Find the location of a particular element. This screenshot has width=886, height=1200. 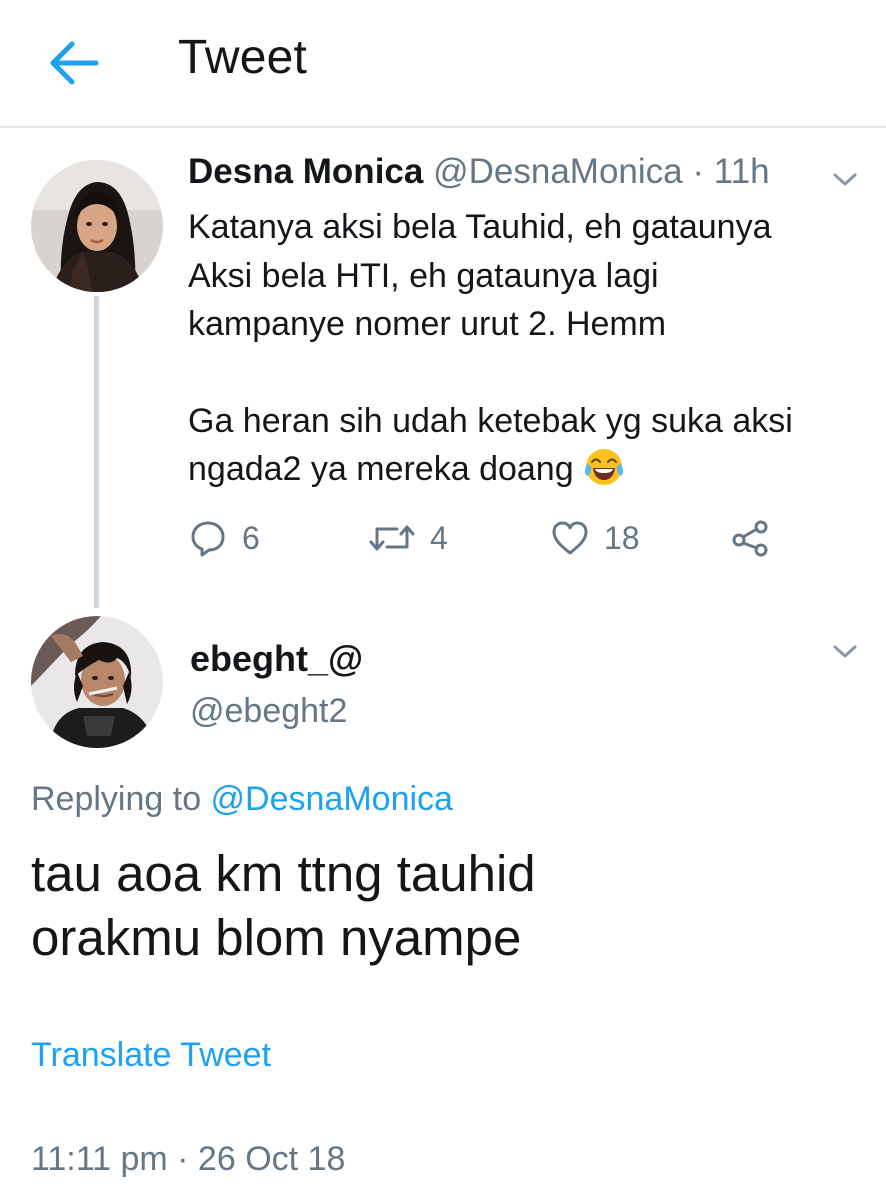

share-icon is located at coordinates (751, 538).